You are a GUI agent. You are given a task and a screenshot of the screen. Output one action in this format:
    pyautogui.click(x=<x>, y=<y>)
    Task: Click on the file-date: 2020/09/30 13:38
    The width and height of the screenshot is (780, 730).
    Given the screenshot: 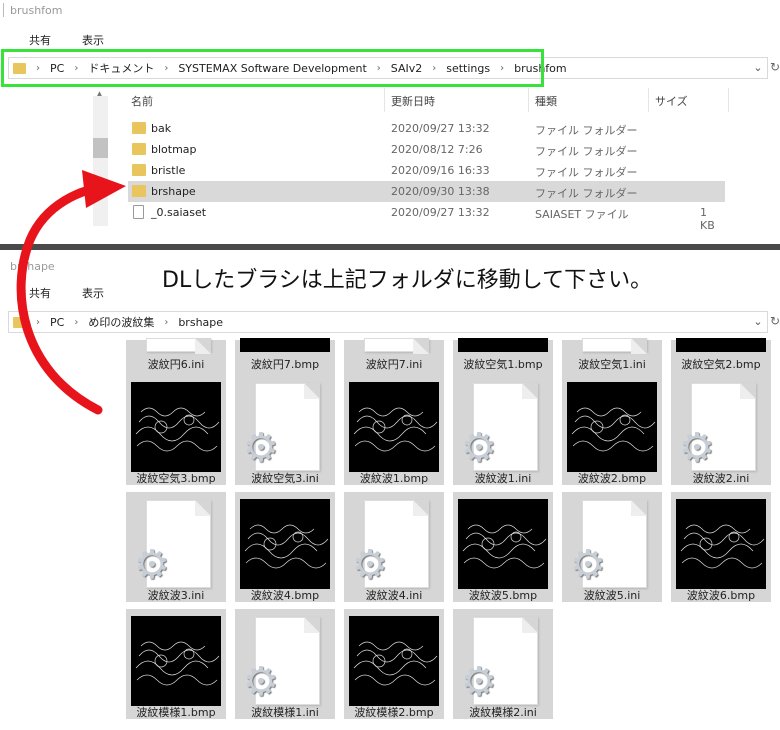 What is the action you would take?
    pyautogui.click(x=440, y=191)
    